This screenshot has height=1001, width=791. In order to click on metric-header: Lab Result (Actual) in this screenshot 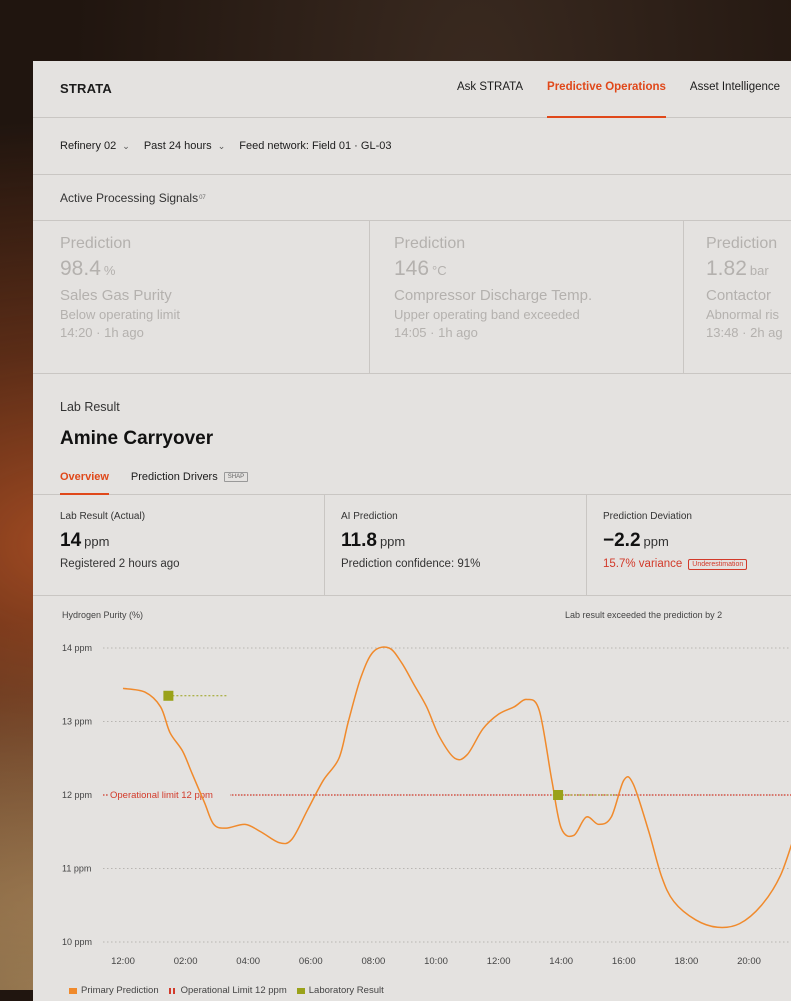, I will do `click(103, 516)`.